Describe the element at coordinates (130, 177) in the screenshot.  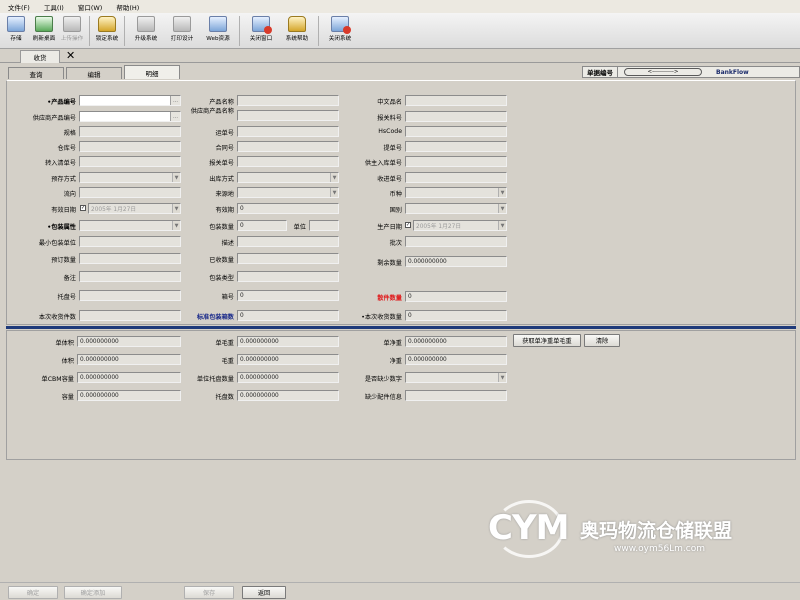
I see `storage-method-select: ▼` at that location.